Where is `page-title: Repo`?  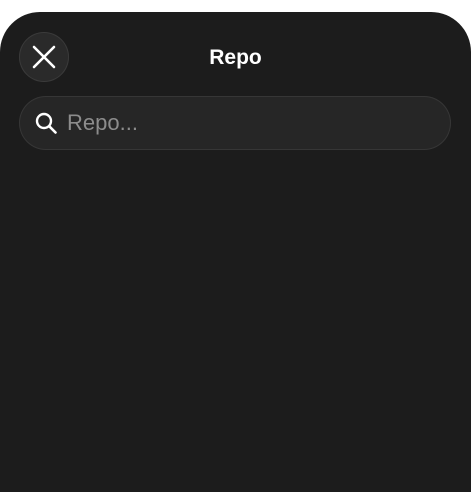 page-title: Repo is located at coordinates (235, 57).